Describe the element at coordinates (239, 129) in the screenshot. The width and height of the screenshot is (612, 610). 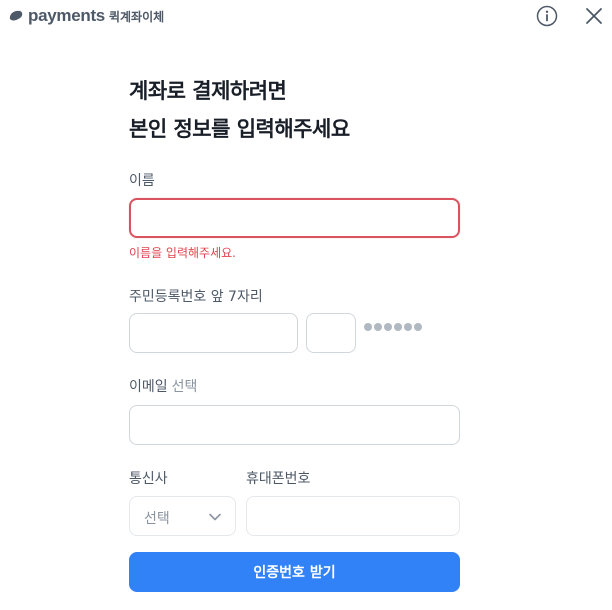
I see `page-title-line2: 본인 정보를 입력해주세요` at that location.